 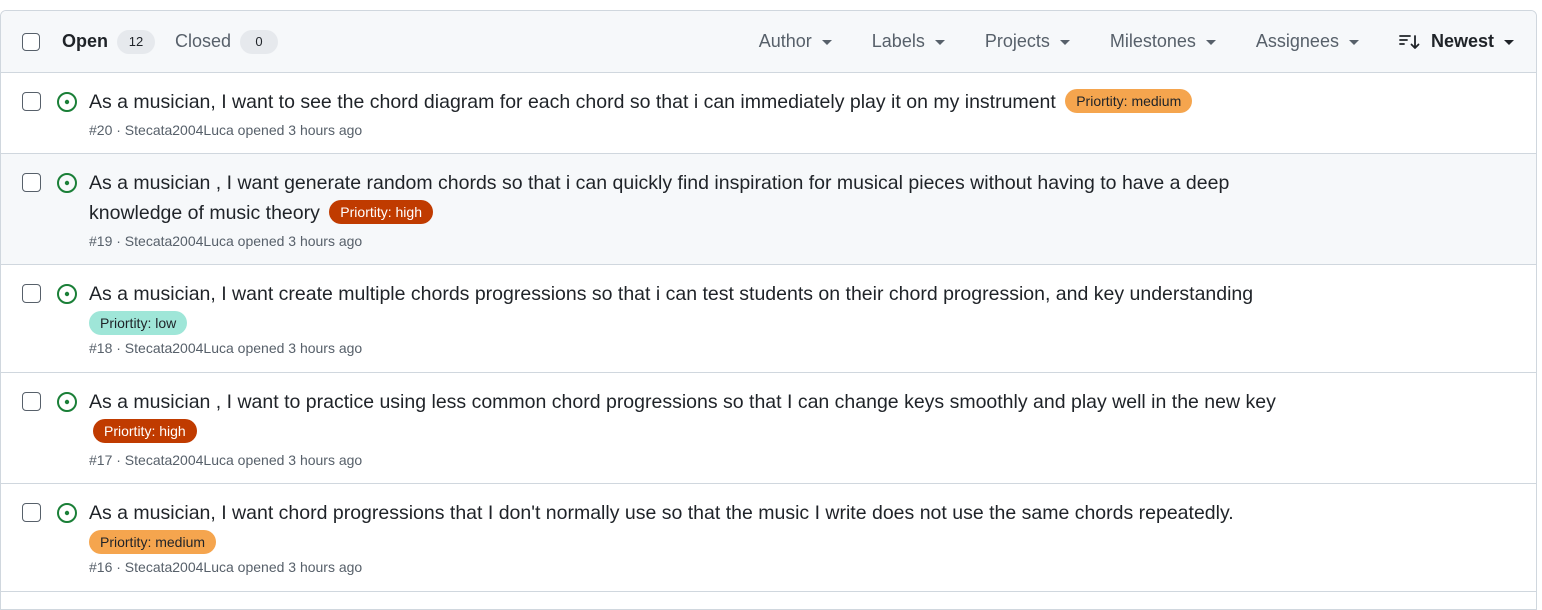 I want to click on closed-issues-tab: Closed 0, so click(x=227, y=41).